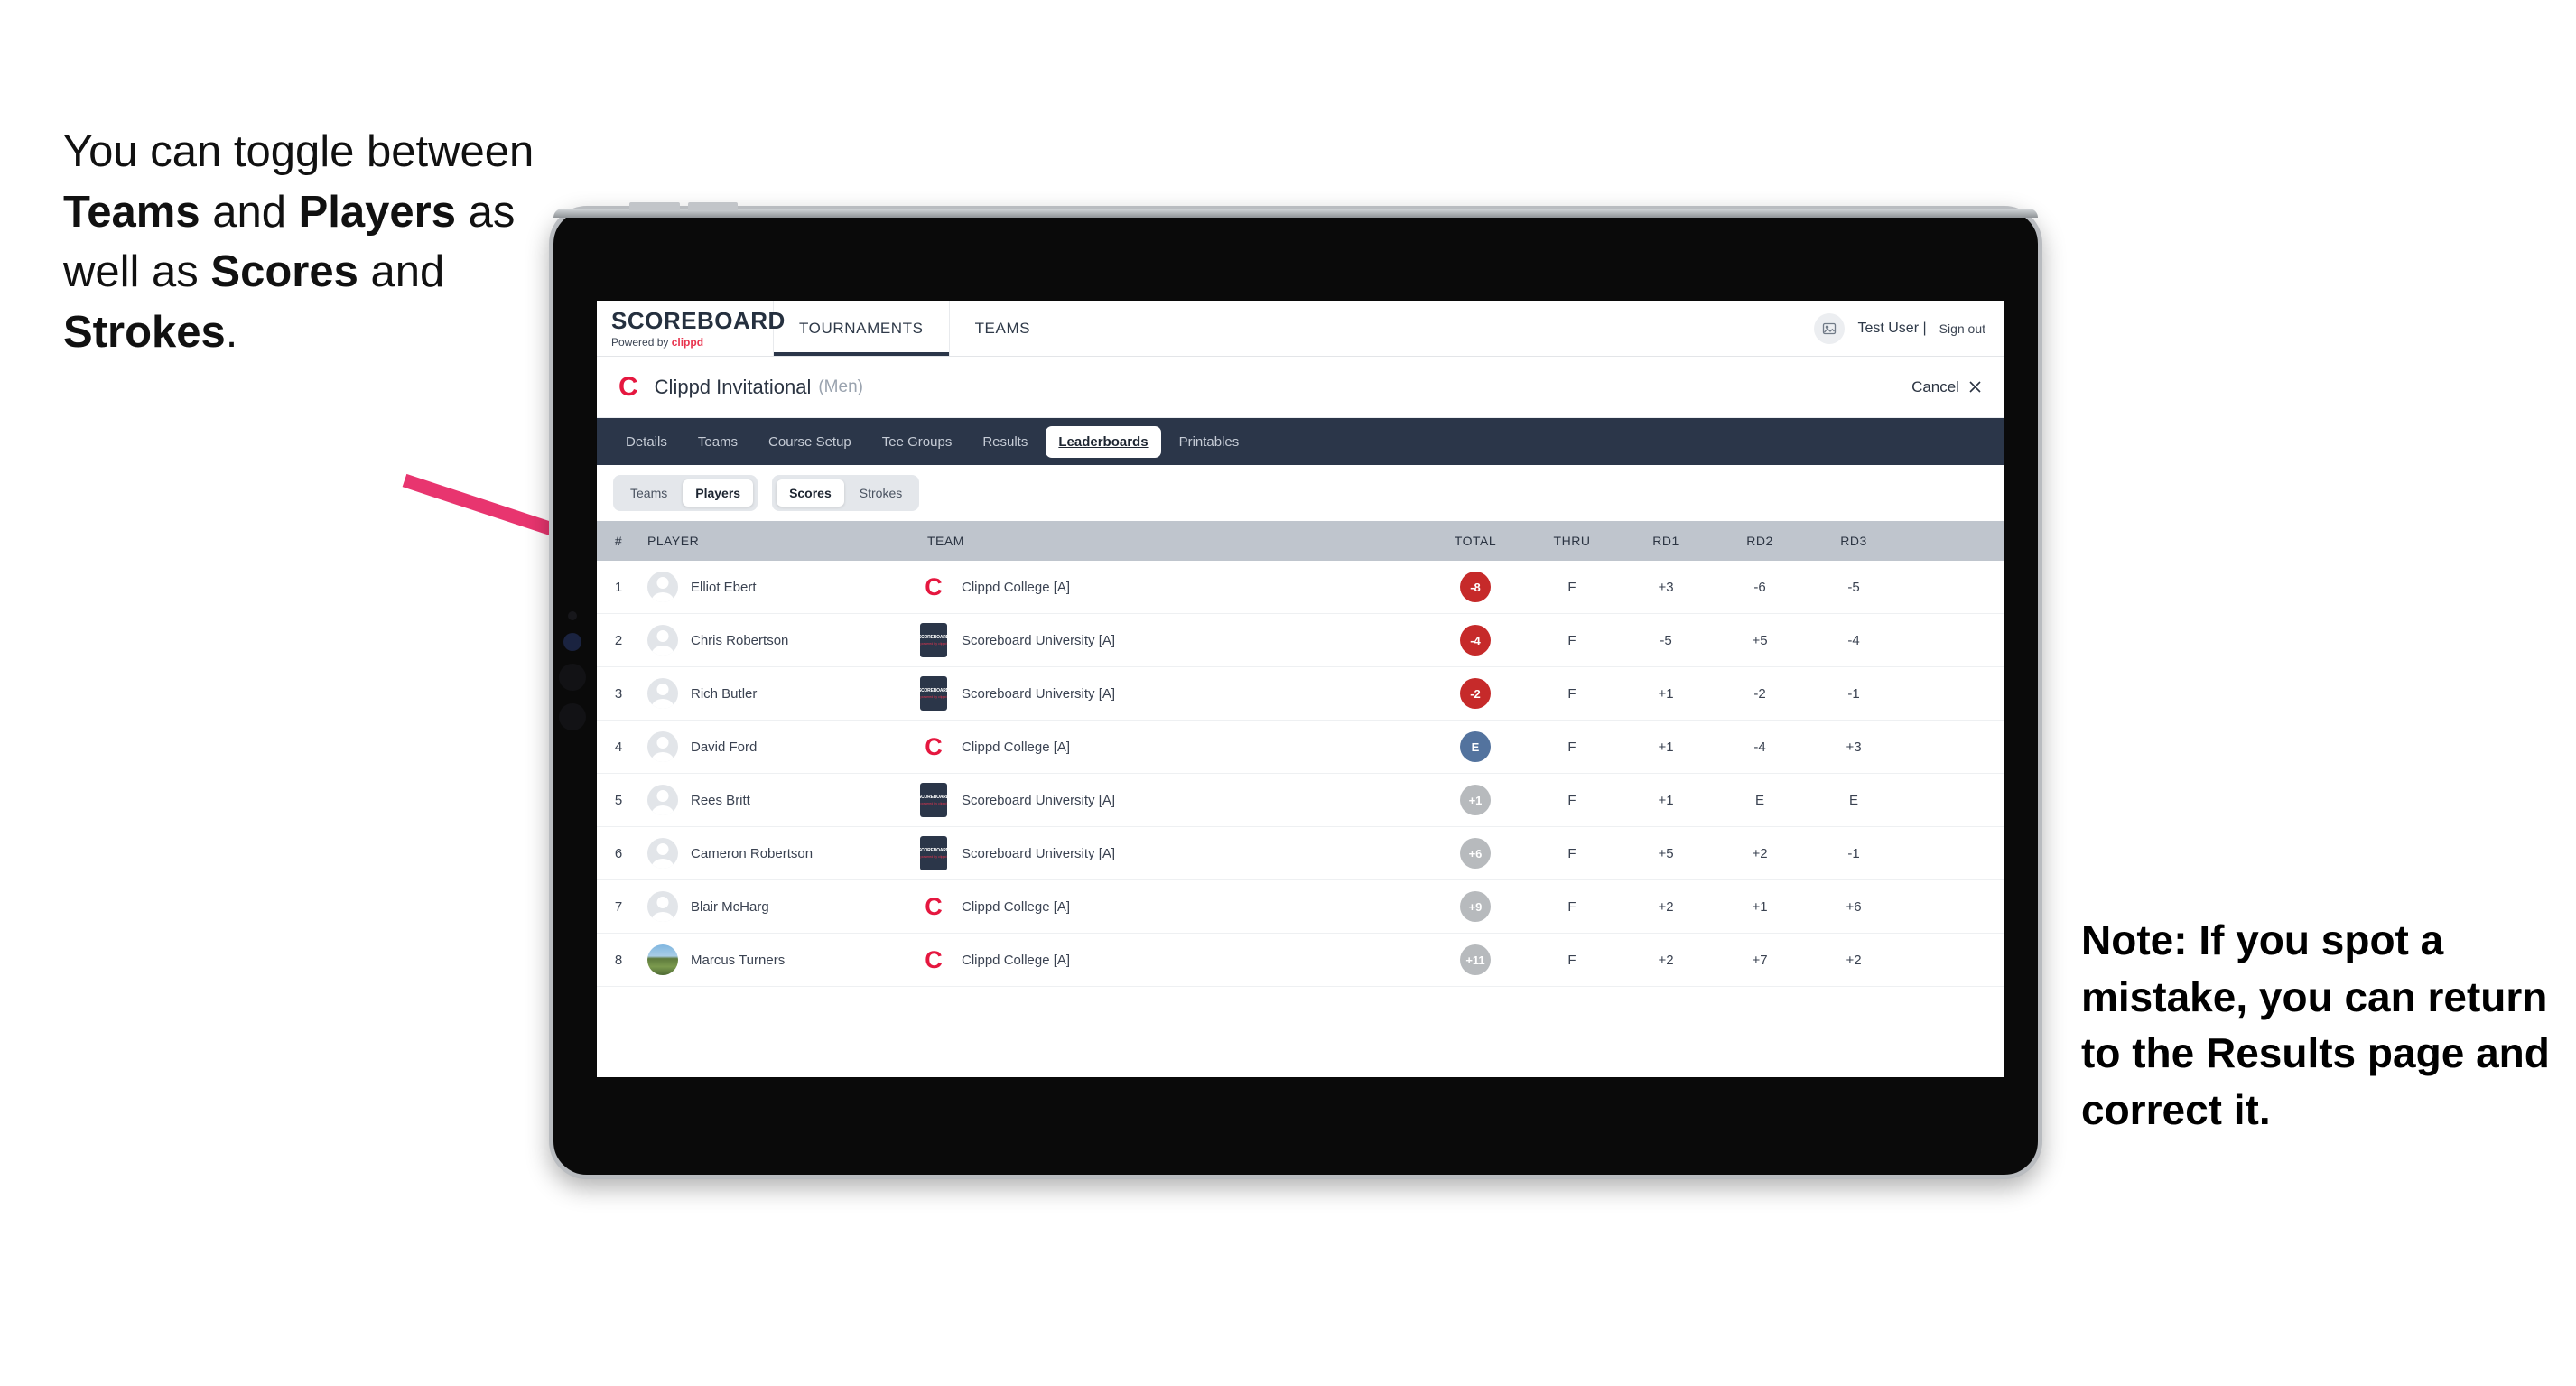  I want to click on toggle-players: Players, so click(718, 493).